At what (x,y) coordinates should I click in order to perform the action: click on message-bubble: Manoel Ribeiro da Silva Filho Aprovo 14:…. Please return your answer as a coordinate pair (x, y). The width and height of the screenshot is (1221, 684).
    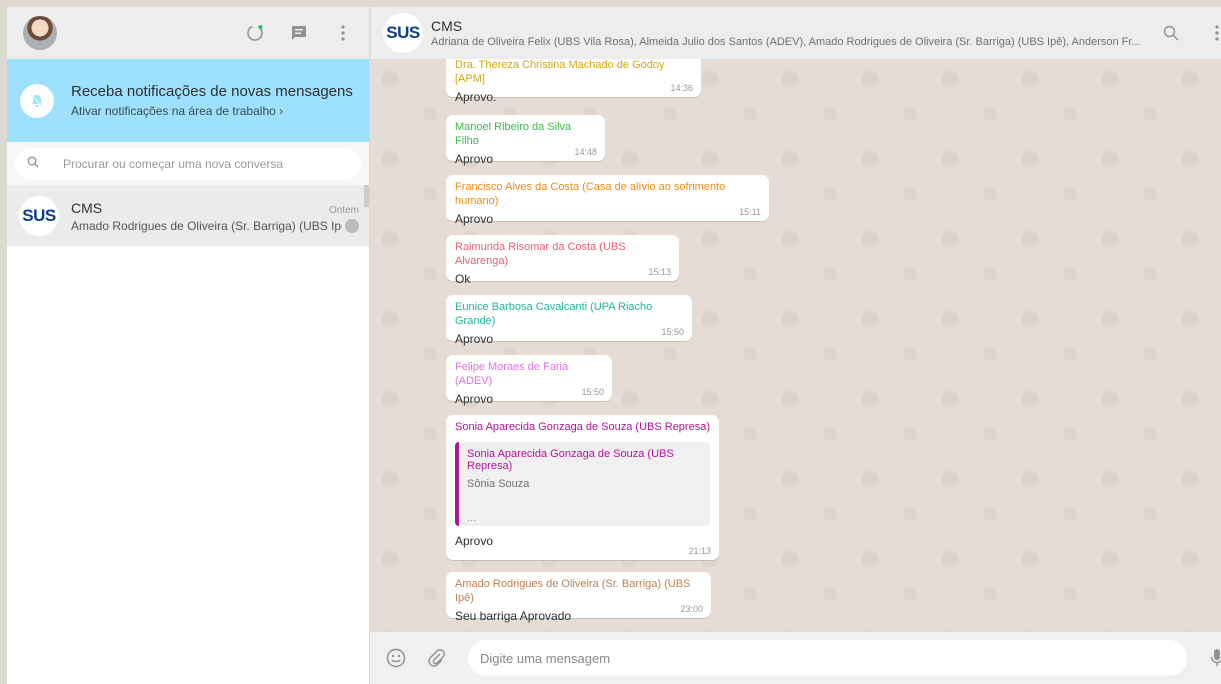
    Looking at the image, I should click on (525, 140).